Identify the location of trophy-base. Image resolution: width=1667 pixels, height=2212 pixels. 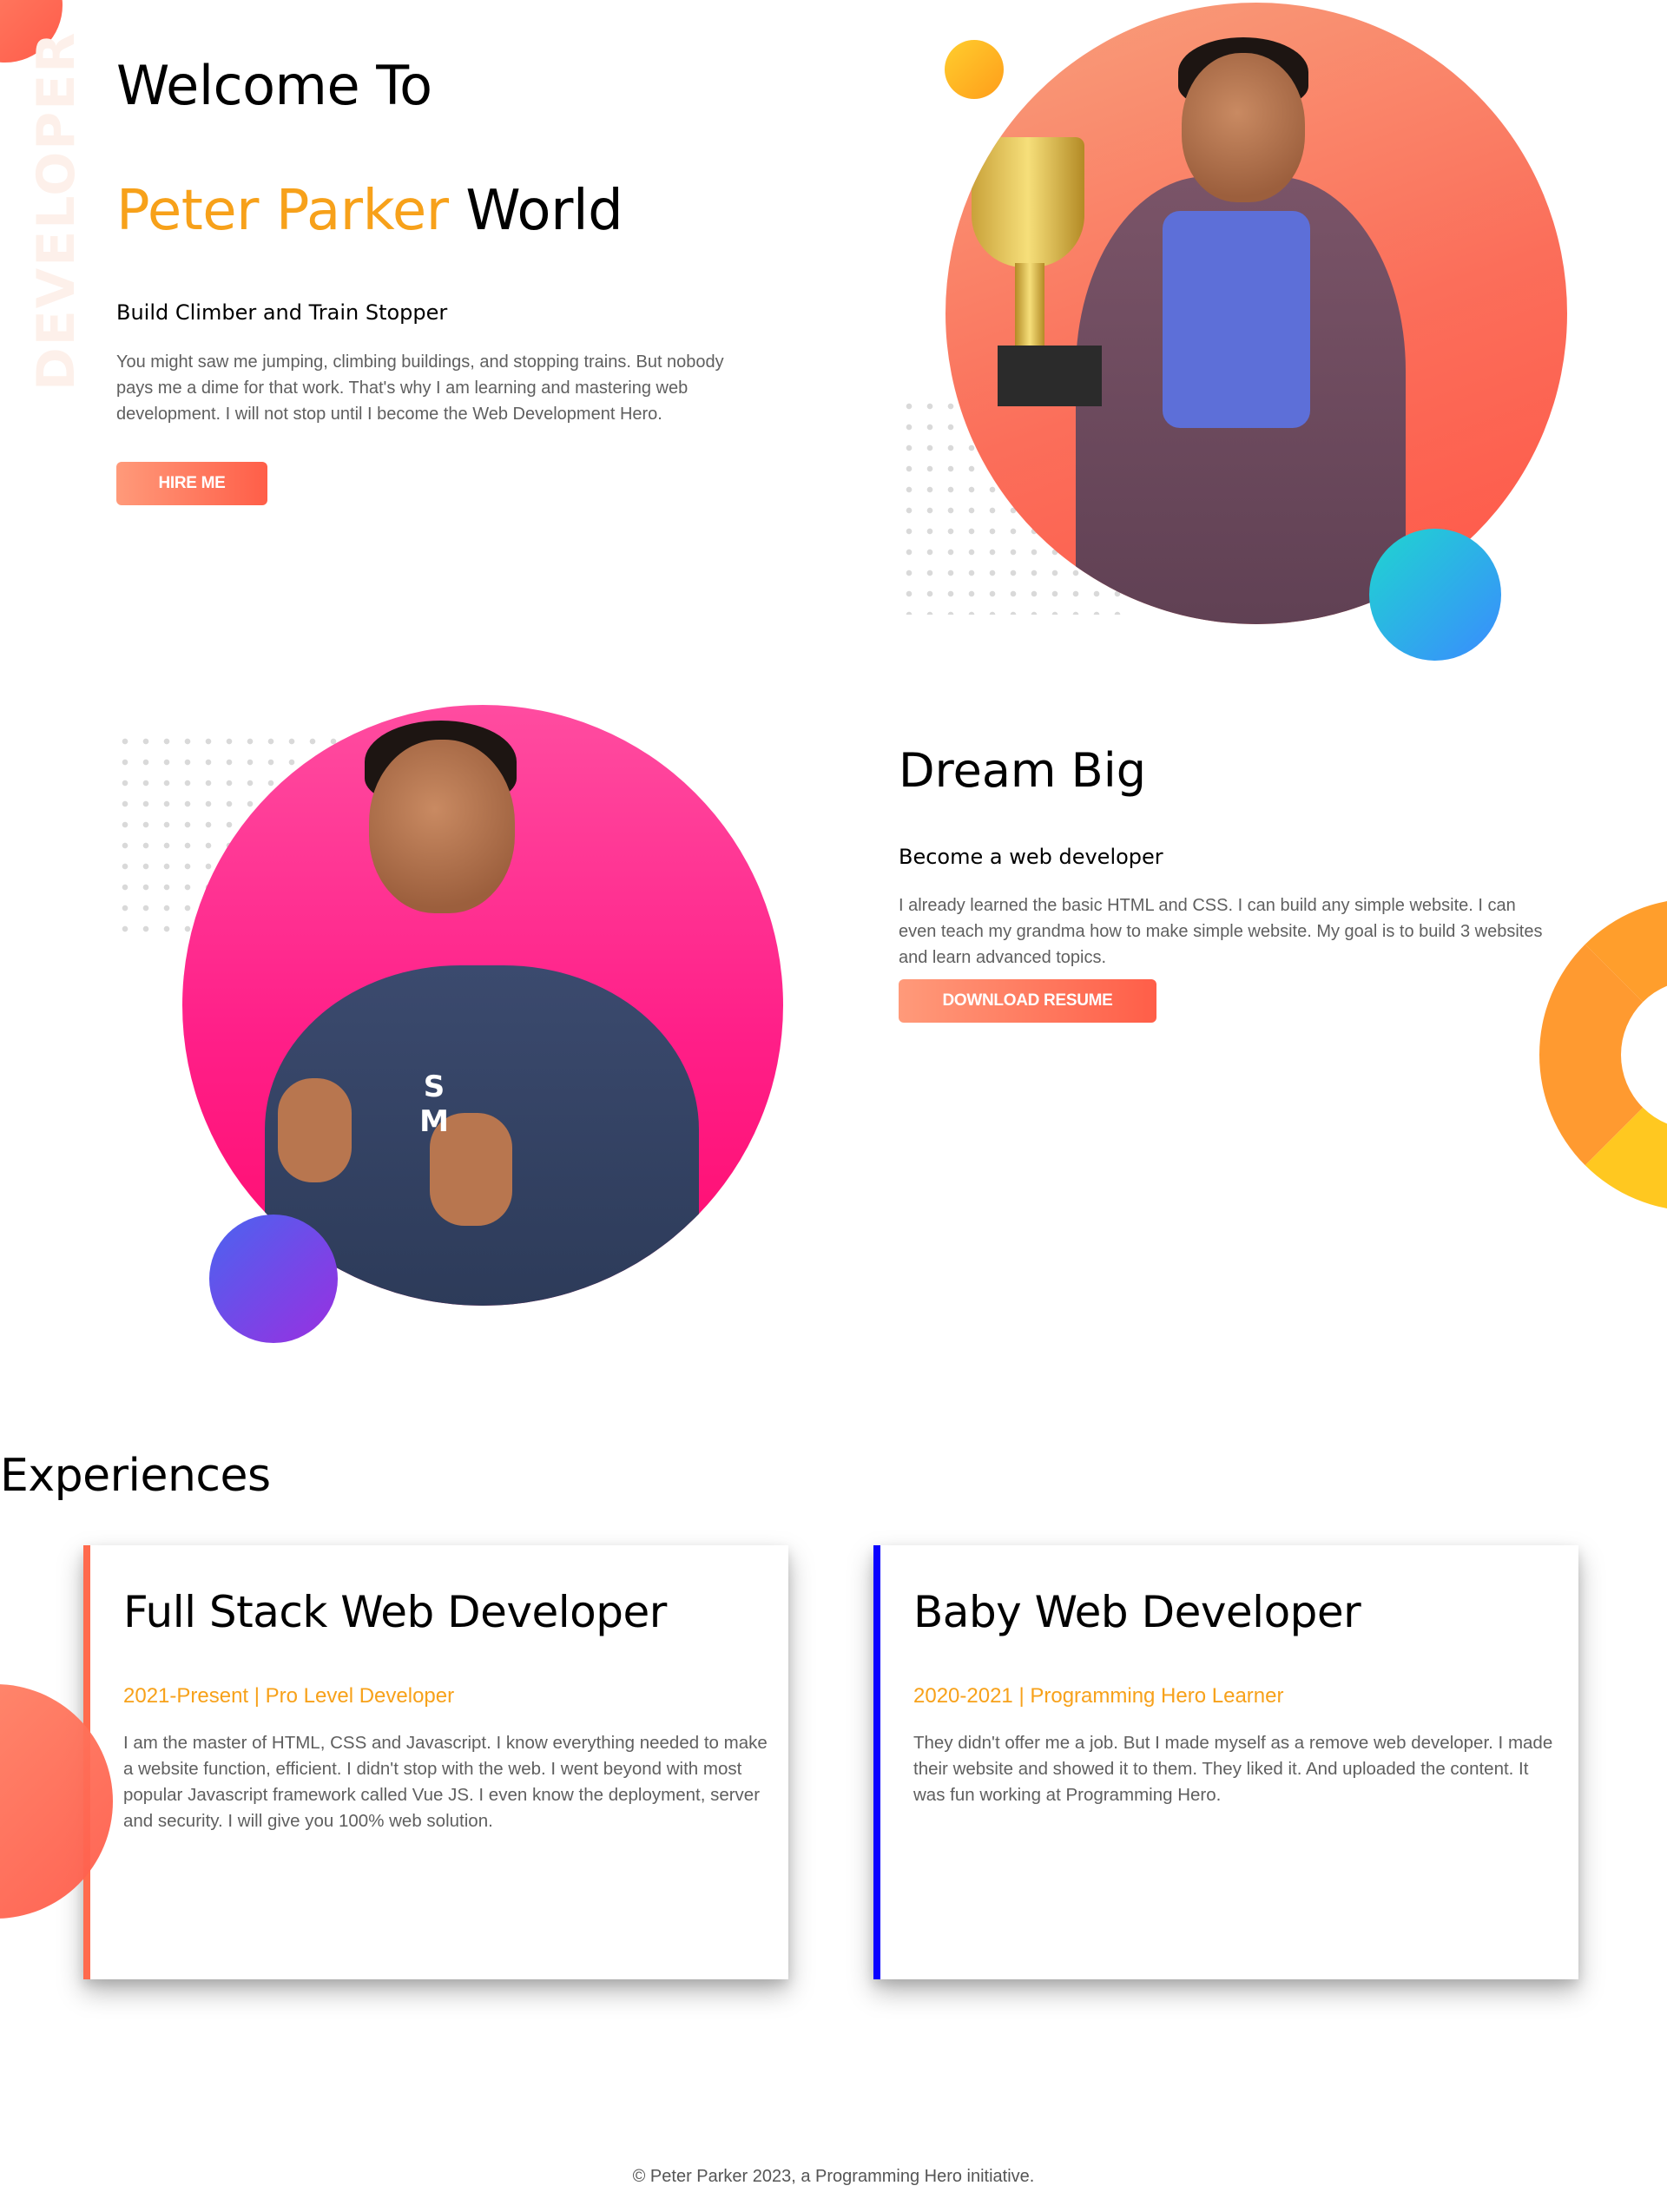
(1050, 376).